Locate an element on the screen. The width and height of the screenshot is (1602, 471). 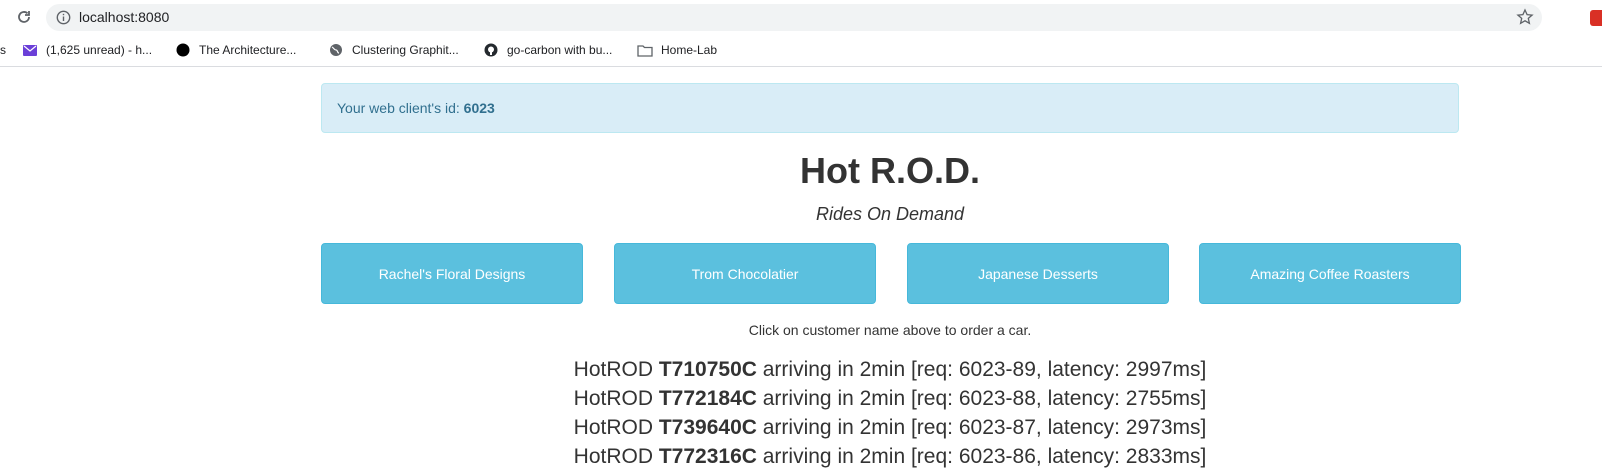
toolbar-divider is located at coordinates (801, 66).